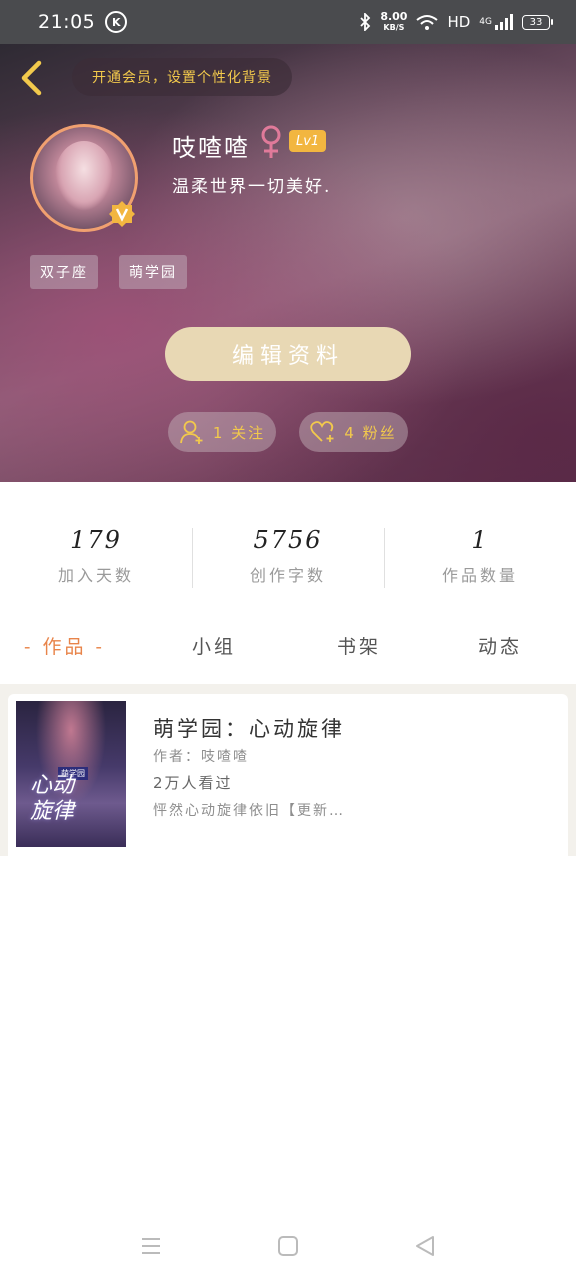 The width and height of the screenshot is (576, 1280). I want to click on stat-value: 179, so click(96, 540).